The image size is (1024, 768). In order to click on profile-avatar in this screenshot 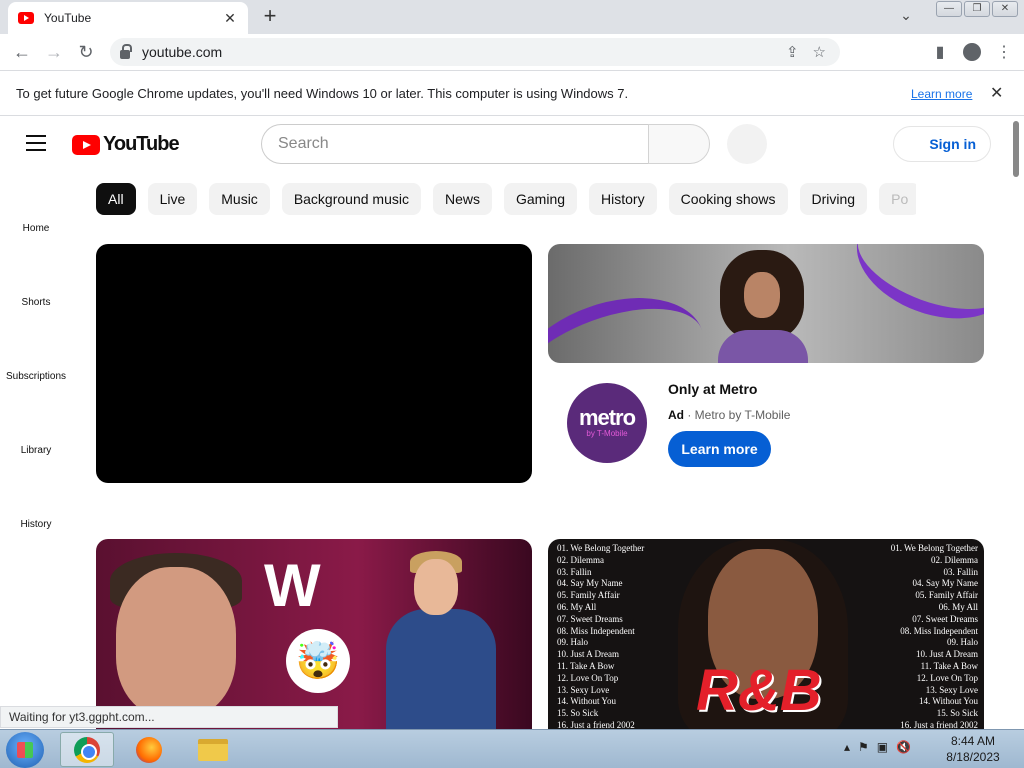, I will do `click(972, 52)`.